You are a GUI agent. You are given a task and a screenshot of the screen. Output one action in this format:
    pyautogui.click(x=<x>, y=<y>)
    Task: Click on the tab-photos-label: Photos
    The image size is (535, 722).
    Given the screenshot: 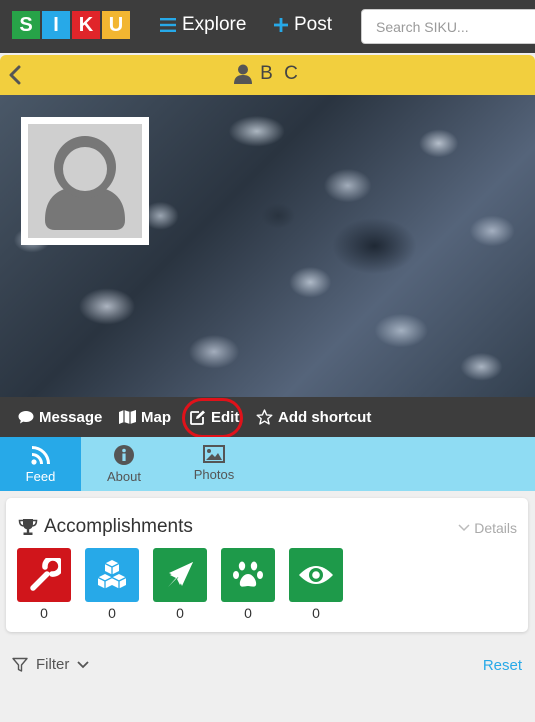 What is the action you would take?
    pyautogui.click(x=214, y=474)
    